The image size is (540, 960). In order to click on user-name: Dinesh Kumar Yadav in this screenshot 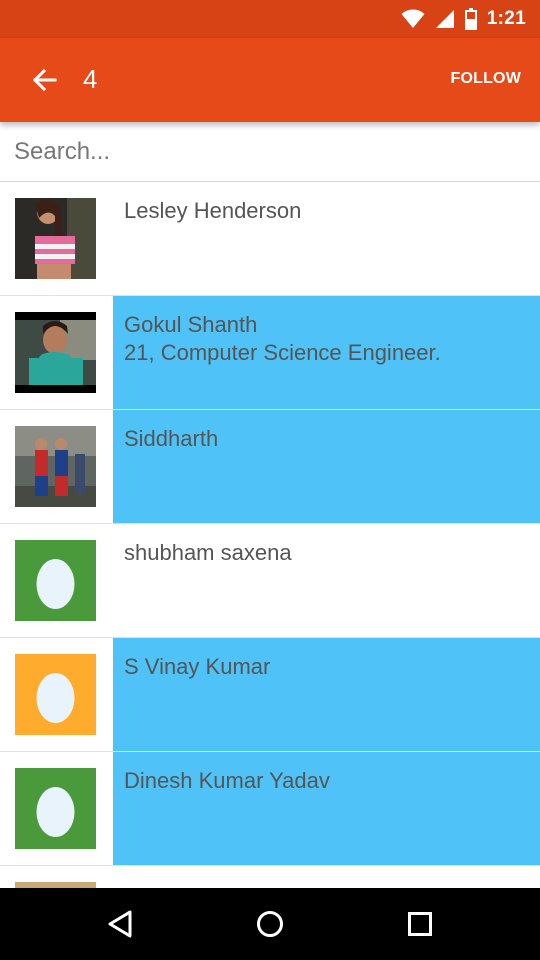, I will do `click(227, 780)`.